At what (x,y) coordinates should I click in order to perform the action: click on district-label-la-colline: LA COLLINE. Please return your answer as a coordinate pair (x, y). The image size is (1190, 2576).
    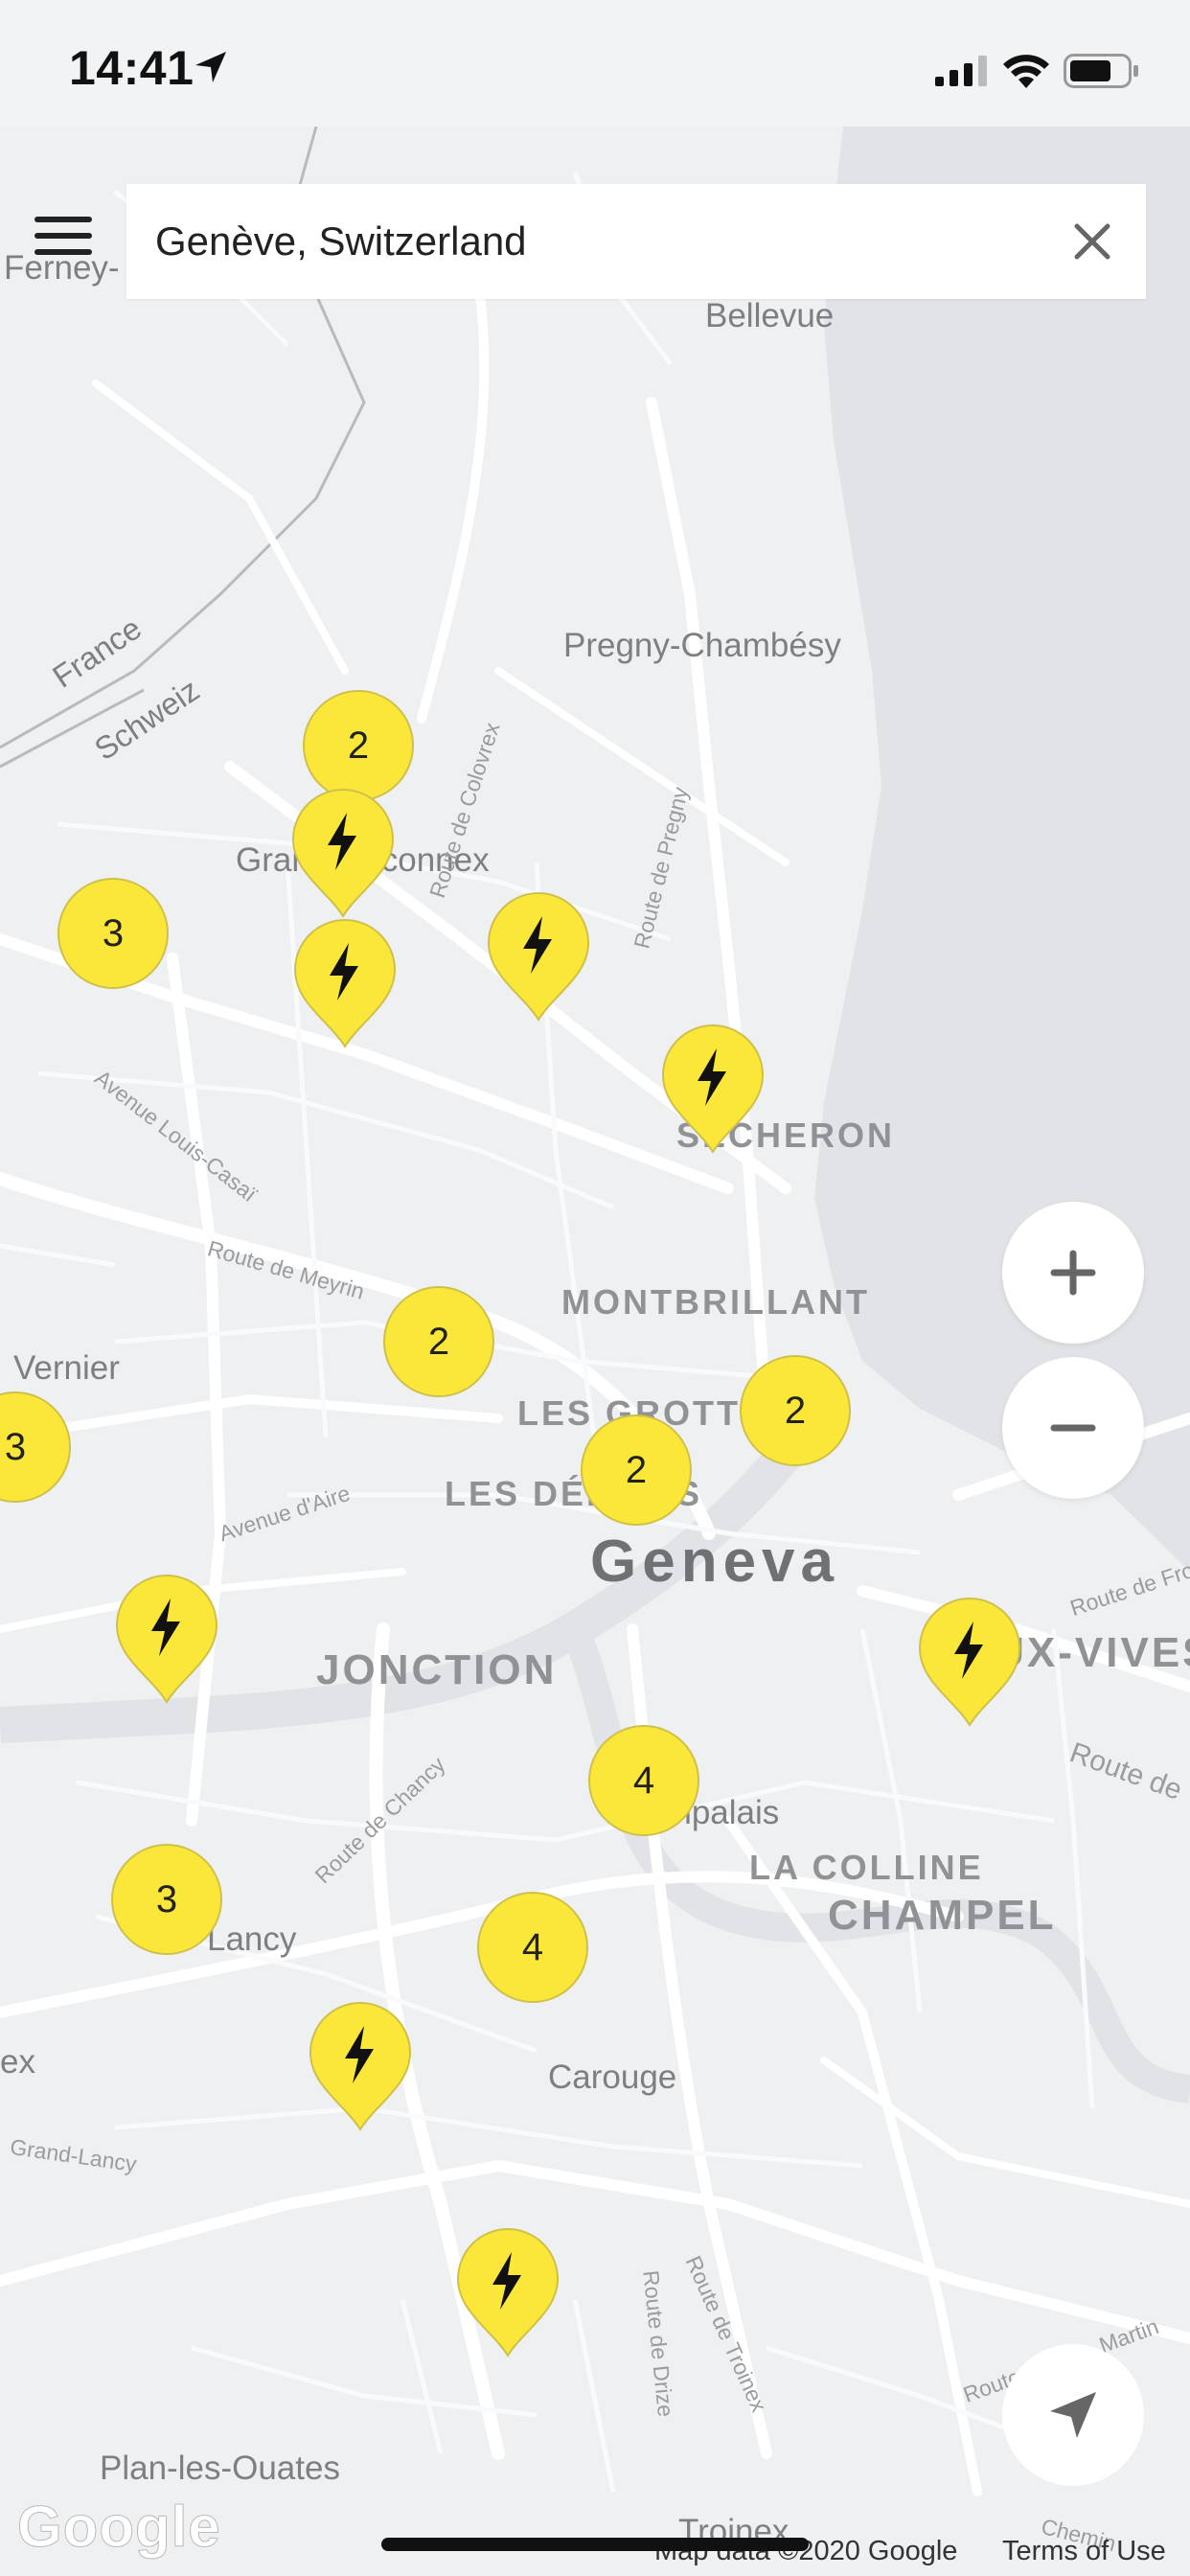
    Looking at the image, I should click on (867, 1867).